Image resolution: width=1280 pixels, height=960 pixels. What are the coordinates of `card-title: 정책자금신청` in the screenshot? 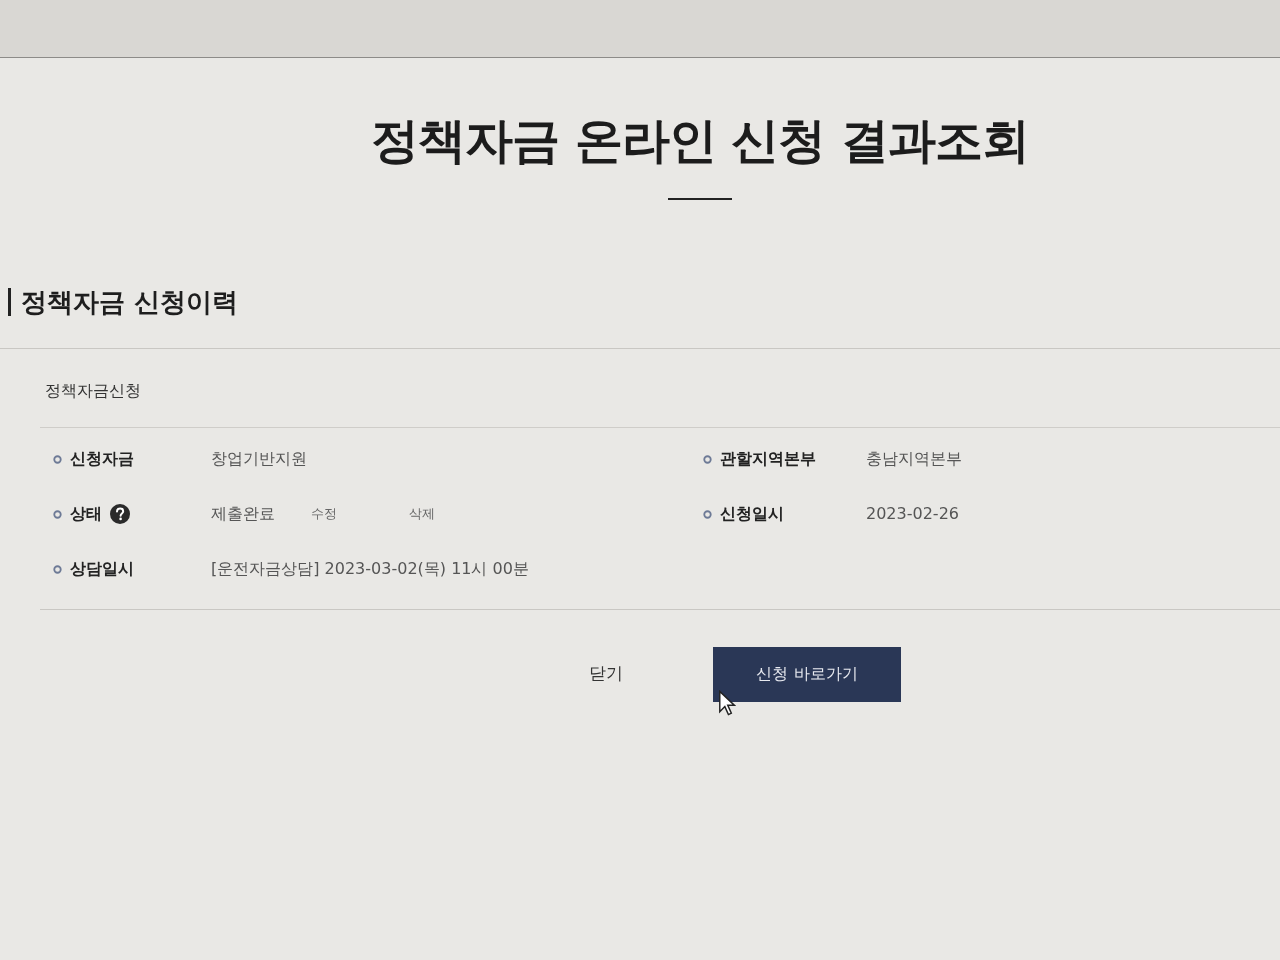 It's located at (93, 390).